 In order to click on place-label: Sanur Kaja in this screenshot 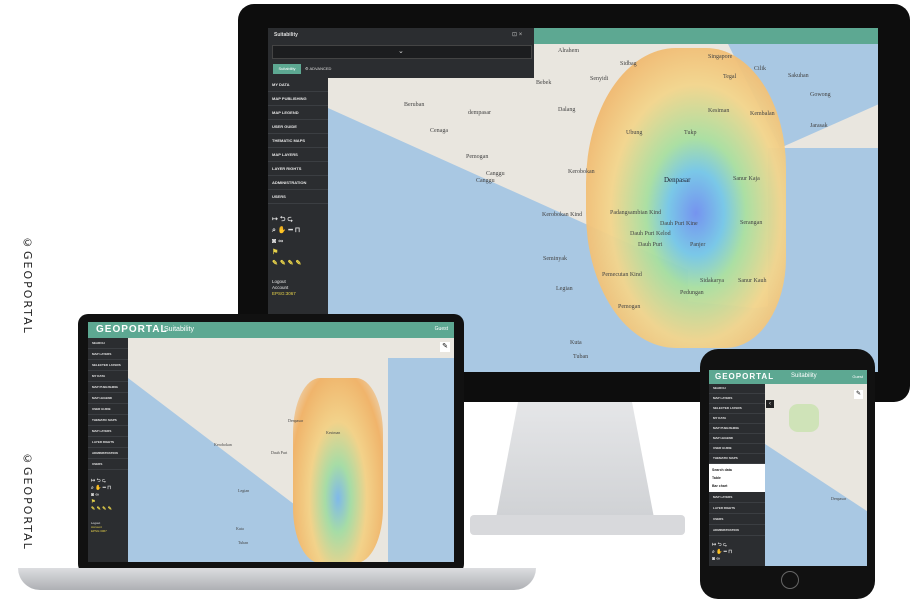, I will do `click(746, 179)`.